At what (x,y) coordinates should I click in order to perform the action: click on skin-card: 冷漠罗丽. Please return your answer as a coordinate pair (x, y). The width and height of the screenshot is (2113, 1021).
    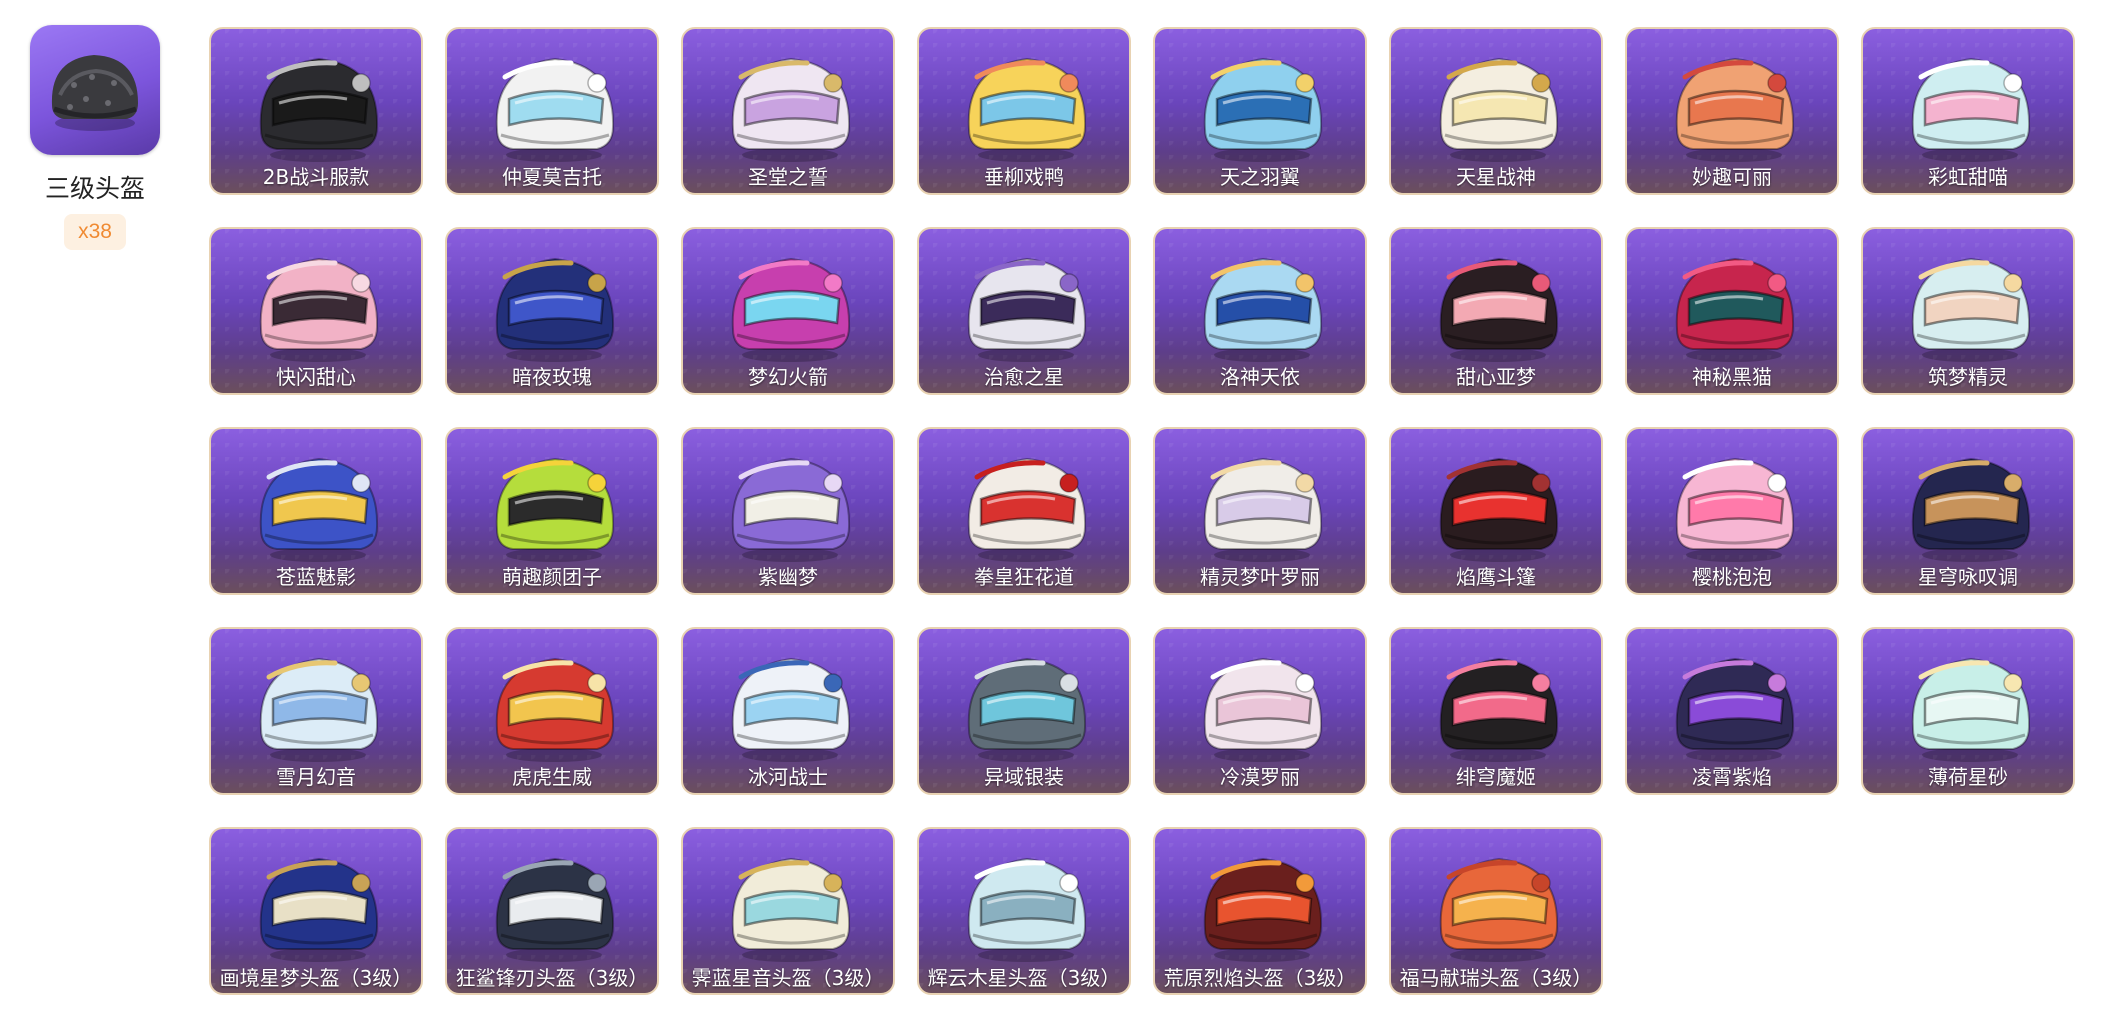
    Looking at the image, I should click on (1260, 711).